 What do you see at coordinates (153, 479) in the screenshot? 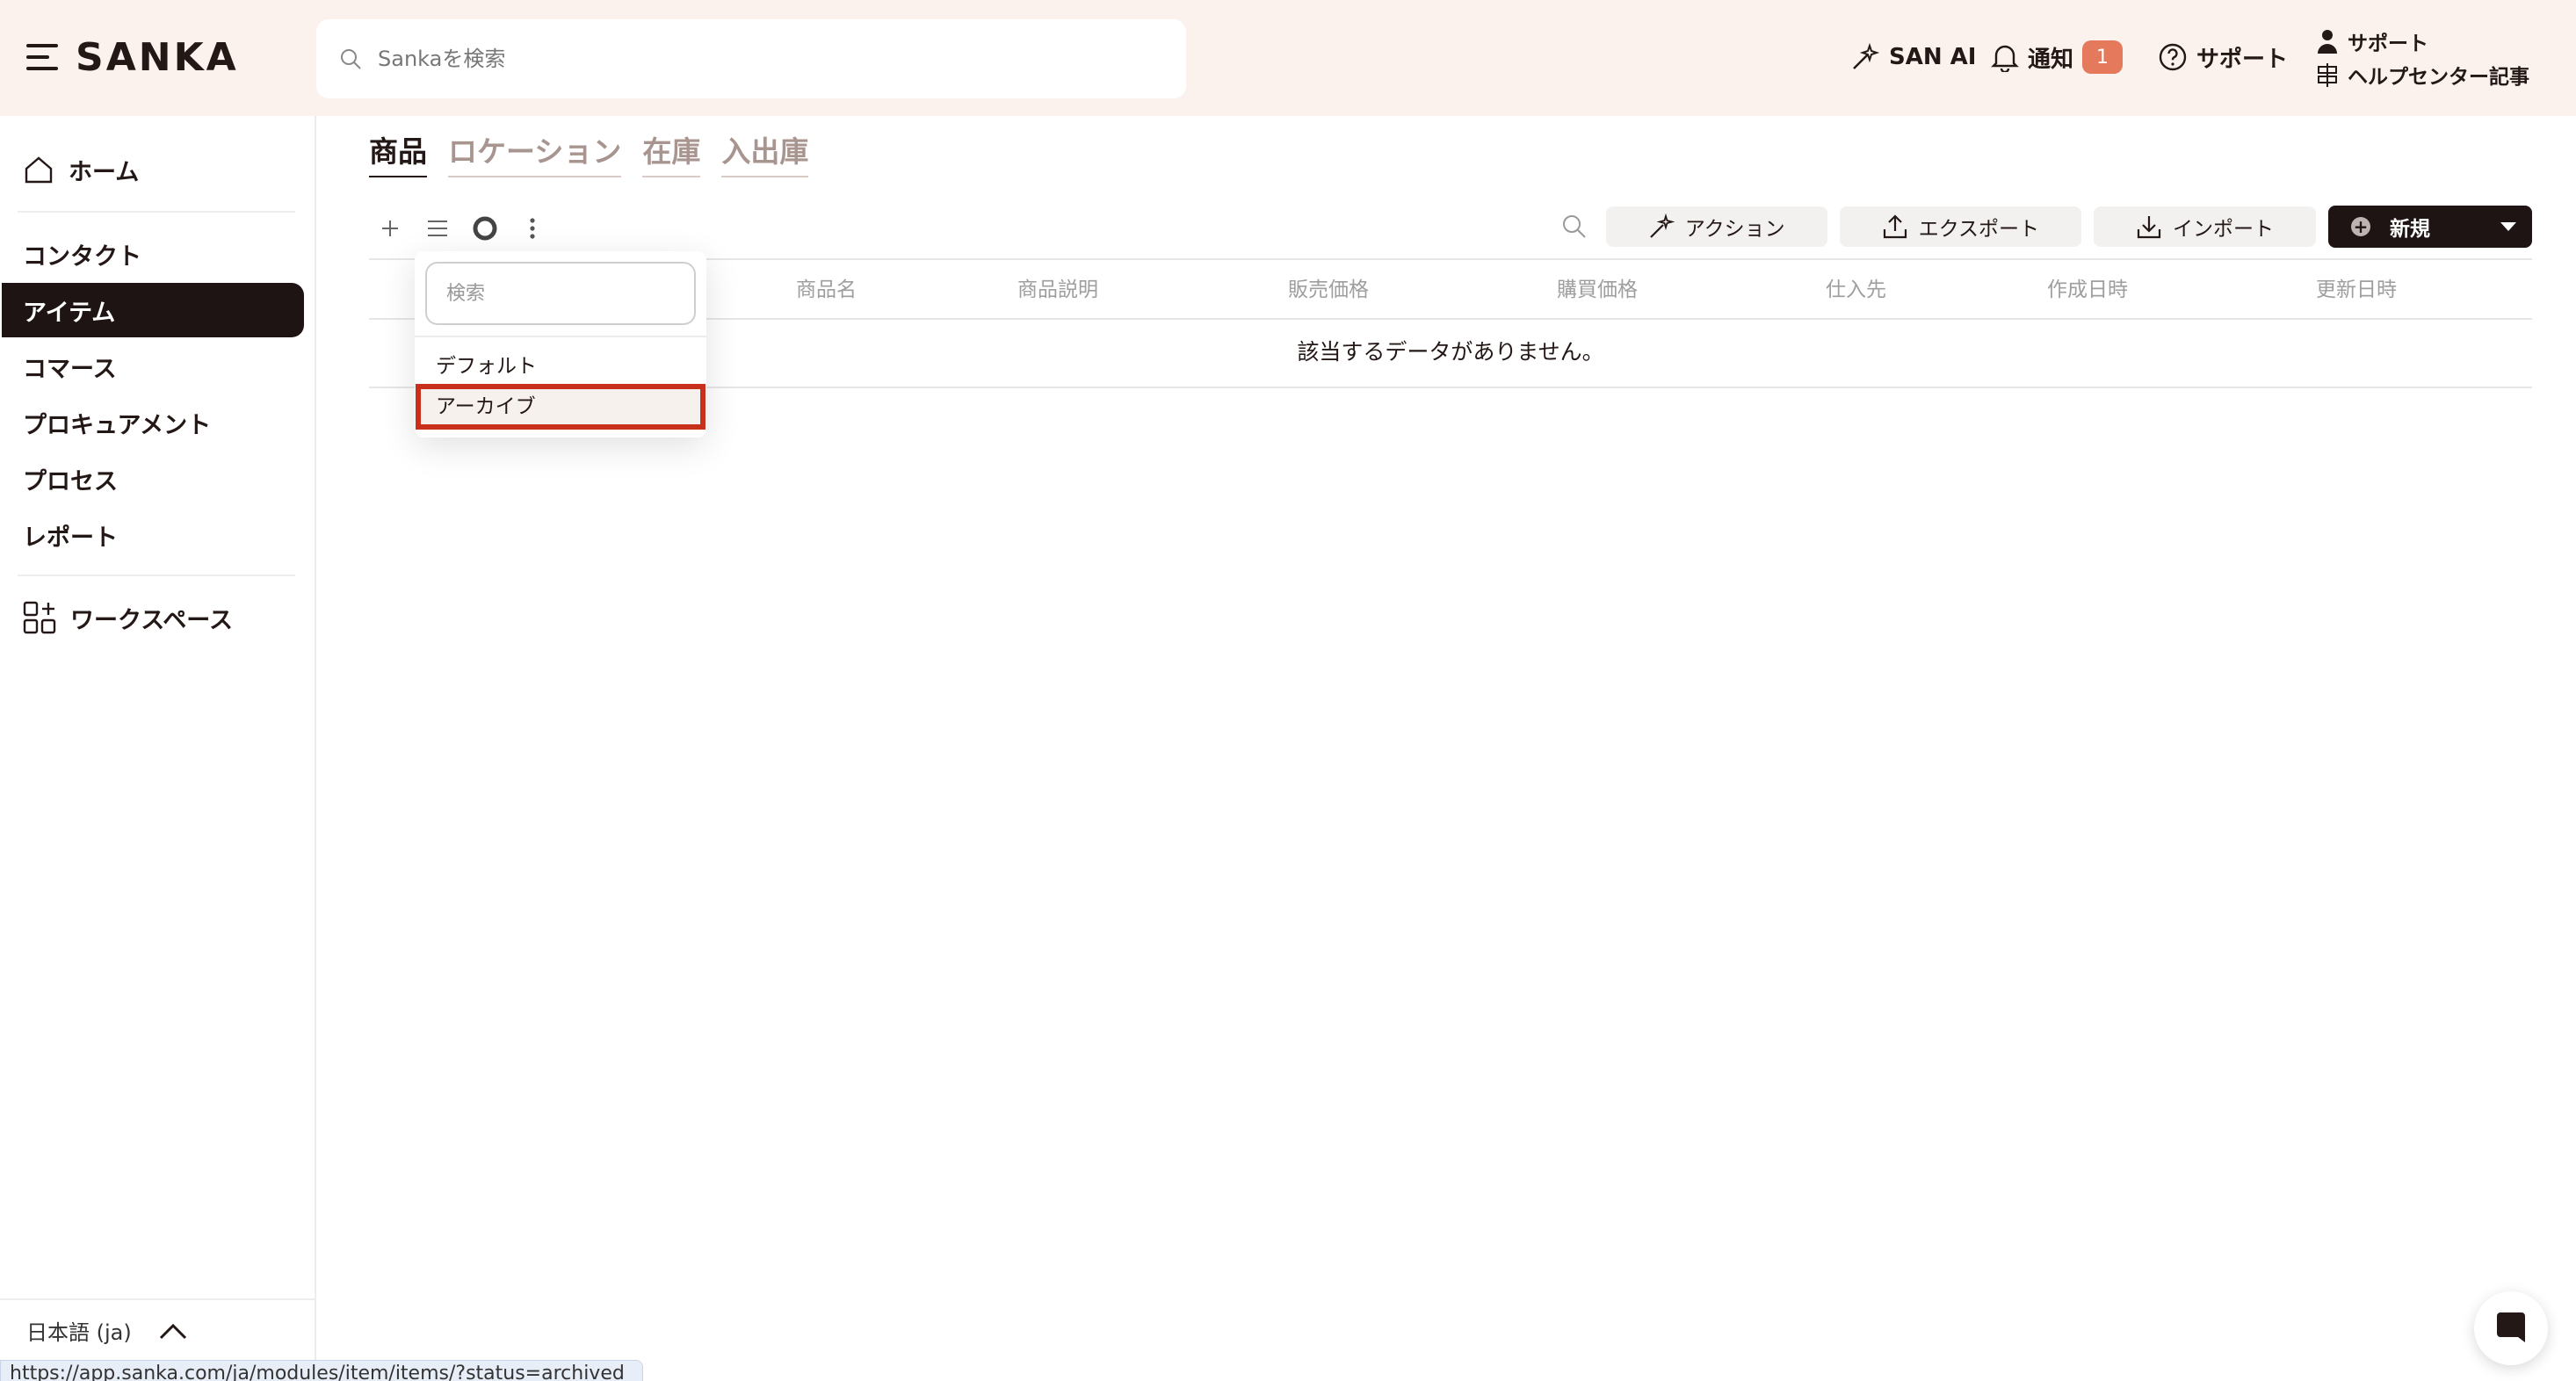
I see `sidebar-item-process: プロセス` at bounding box center [153, 479].